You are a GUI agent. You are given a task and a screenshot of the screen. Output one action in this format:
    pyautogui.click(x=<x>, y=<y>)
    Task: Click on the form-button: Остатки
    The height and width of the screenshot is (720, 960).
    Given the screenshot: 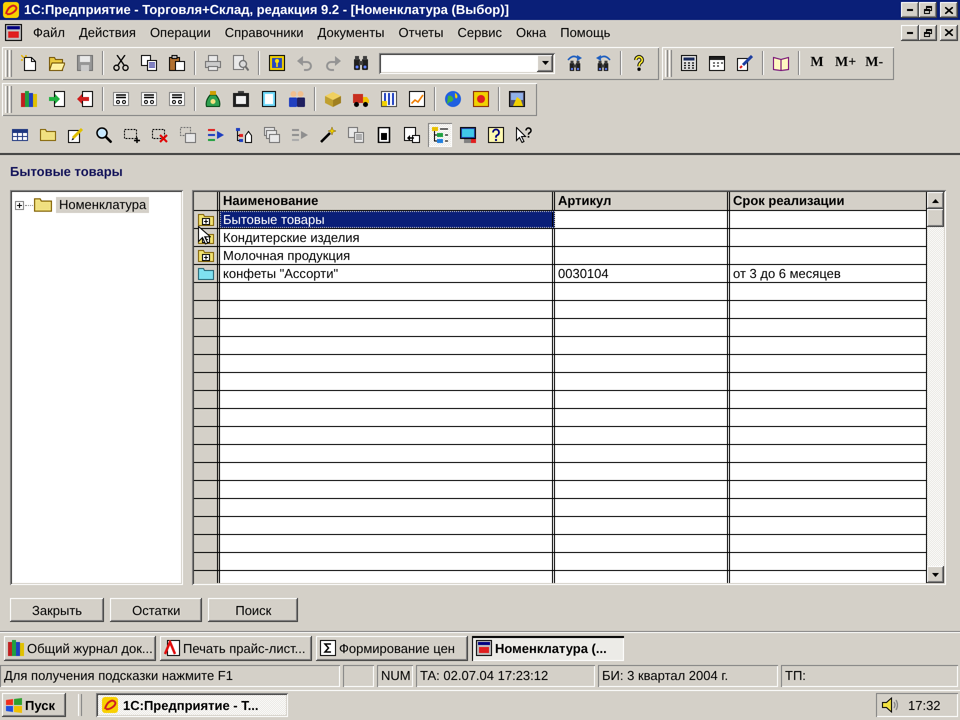 What is the action you would take?
    pyautogui.click(x=156, y=610)
    